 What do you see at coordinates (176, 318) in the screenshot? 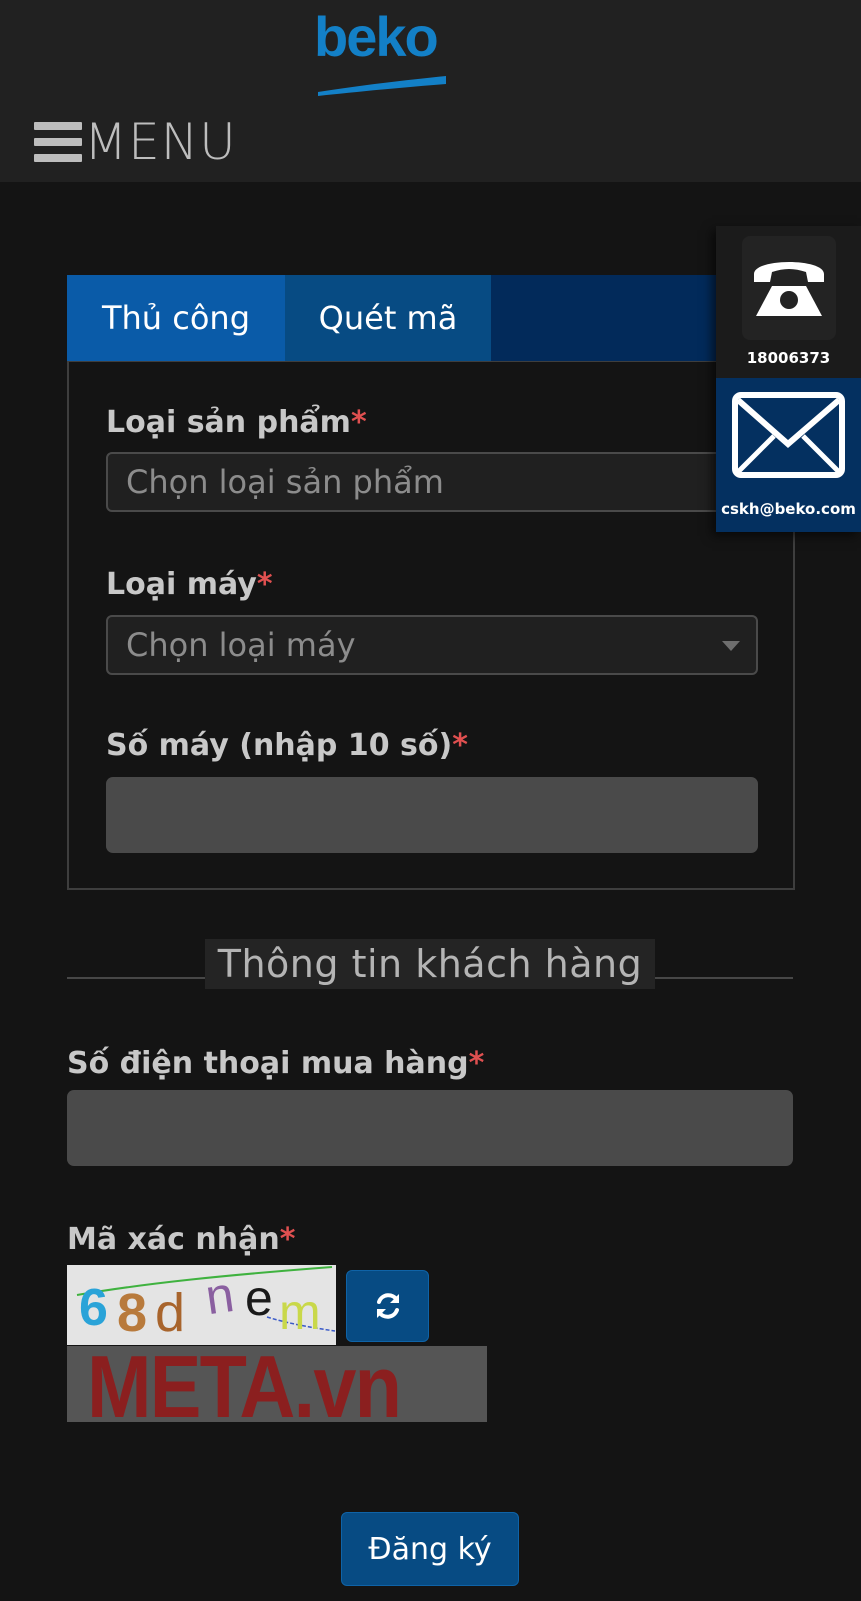
I see `tab-manual: Thủ công` at bounding box center [176, 318].